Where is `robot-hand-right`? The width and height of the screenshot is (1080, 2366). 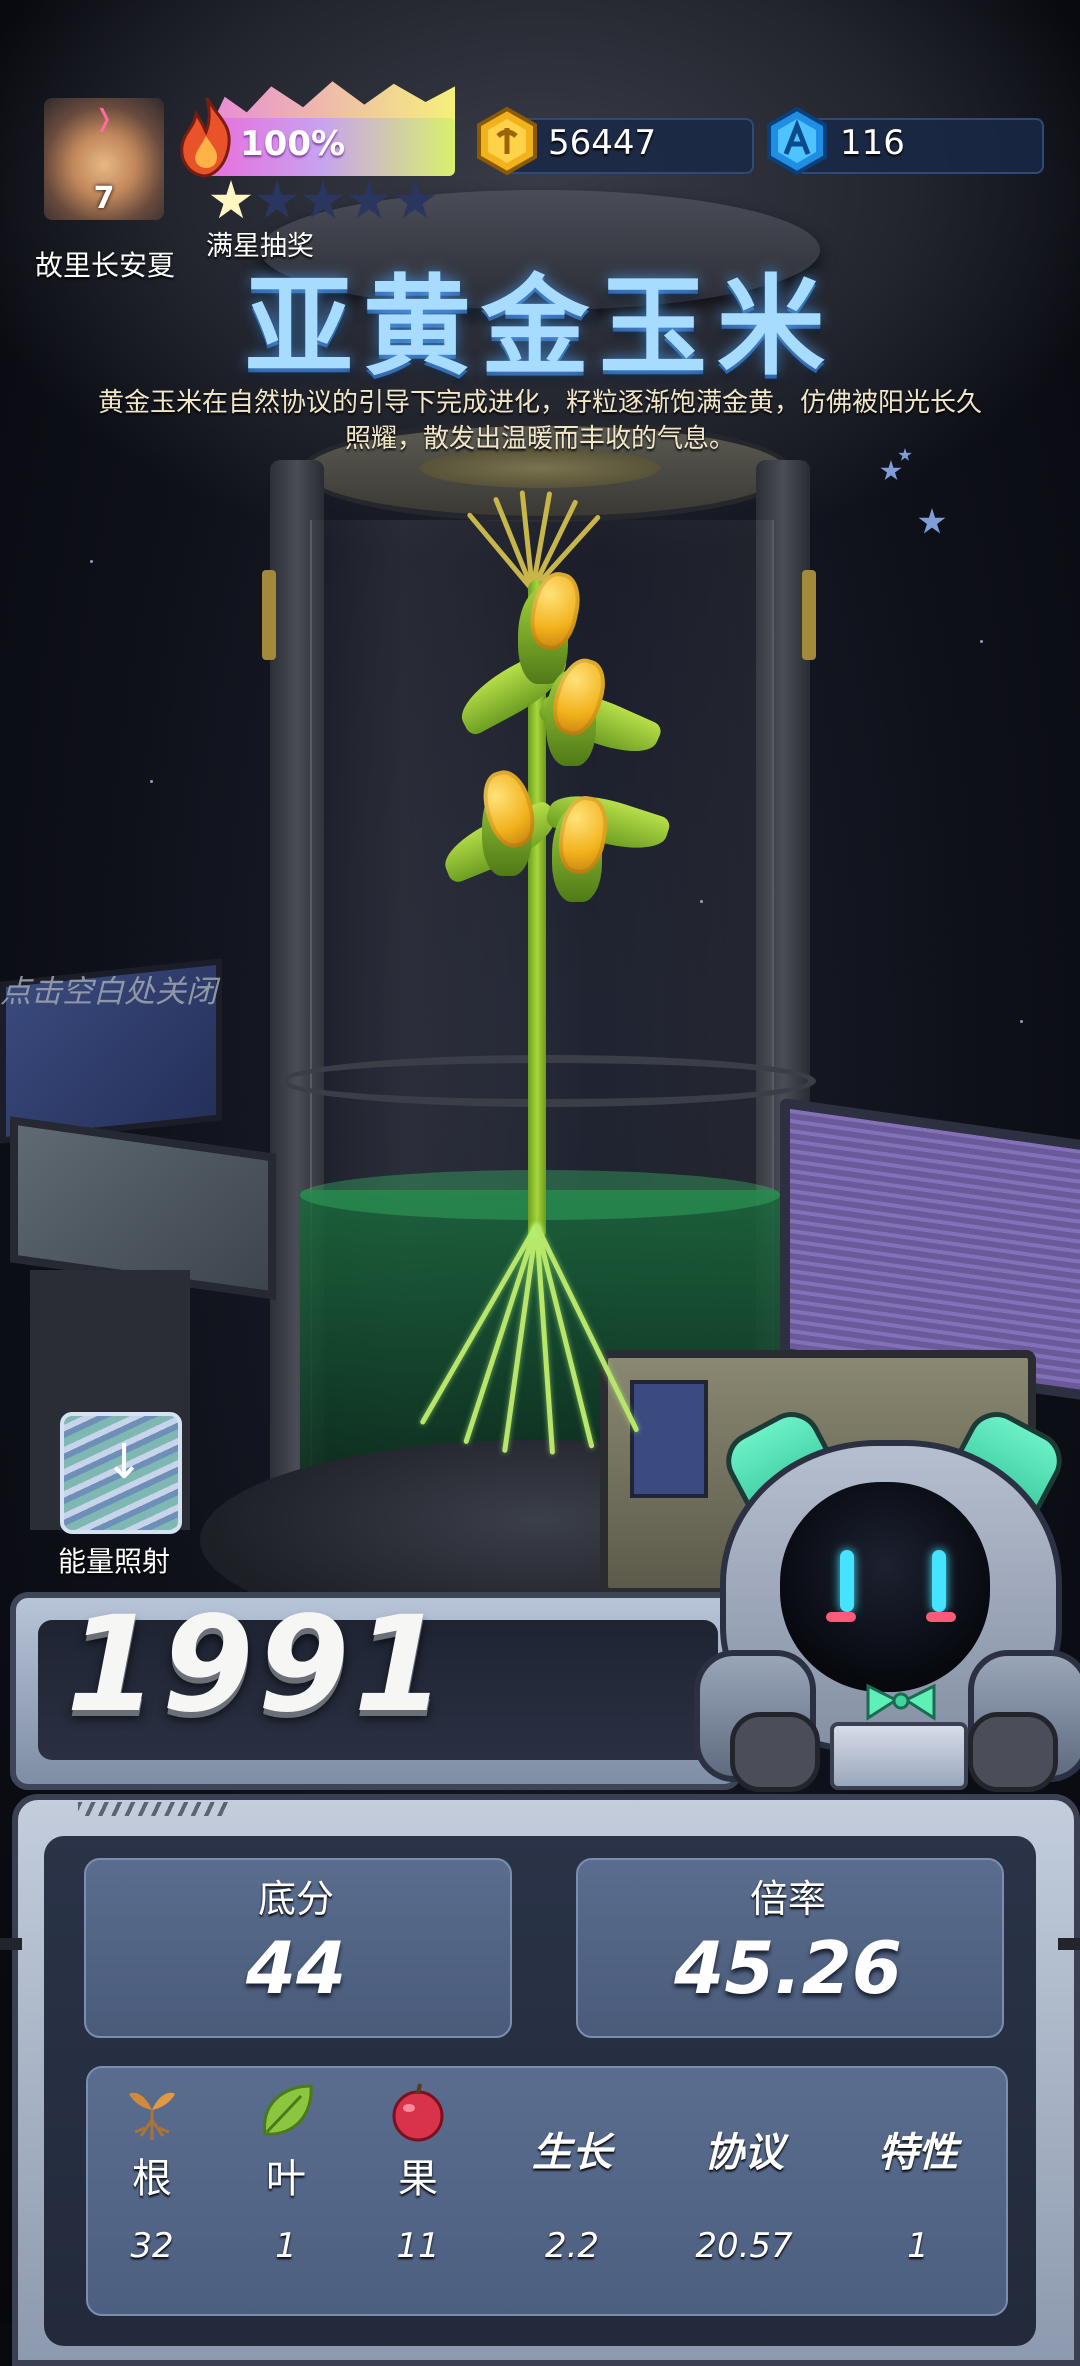
robot-hand-right is located at coordinates (1013, 1752).